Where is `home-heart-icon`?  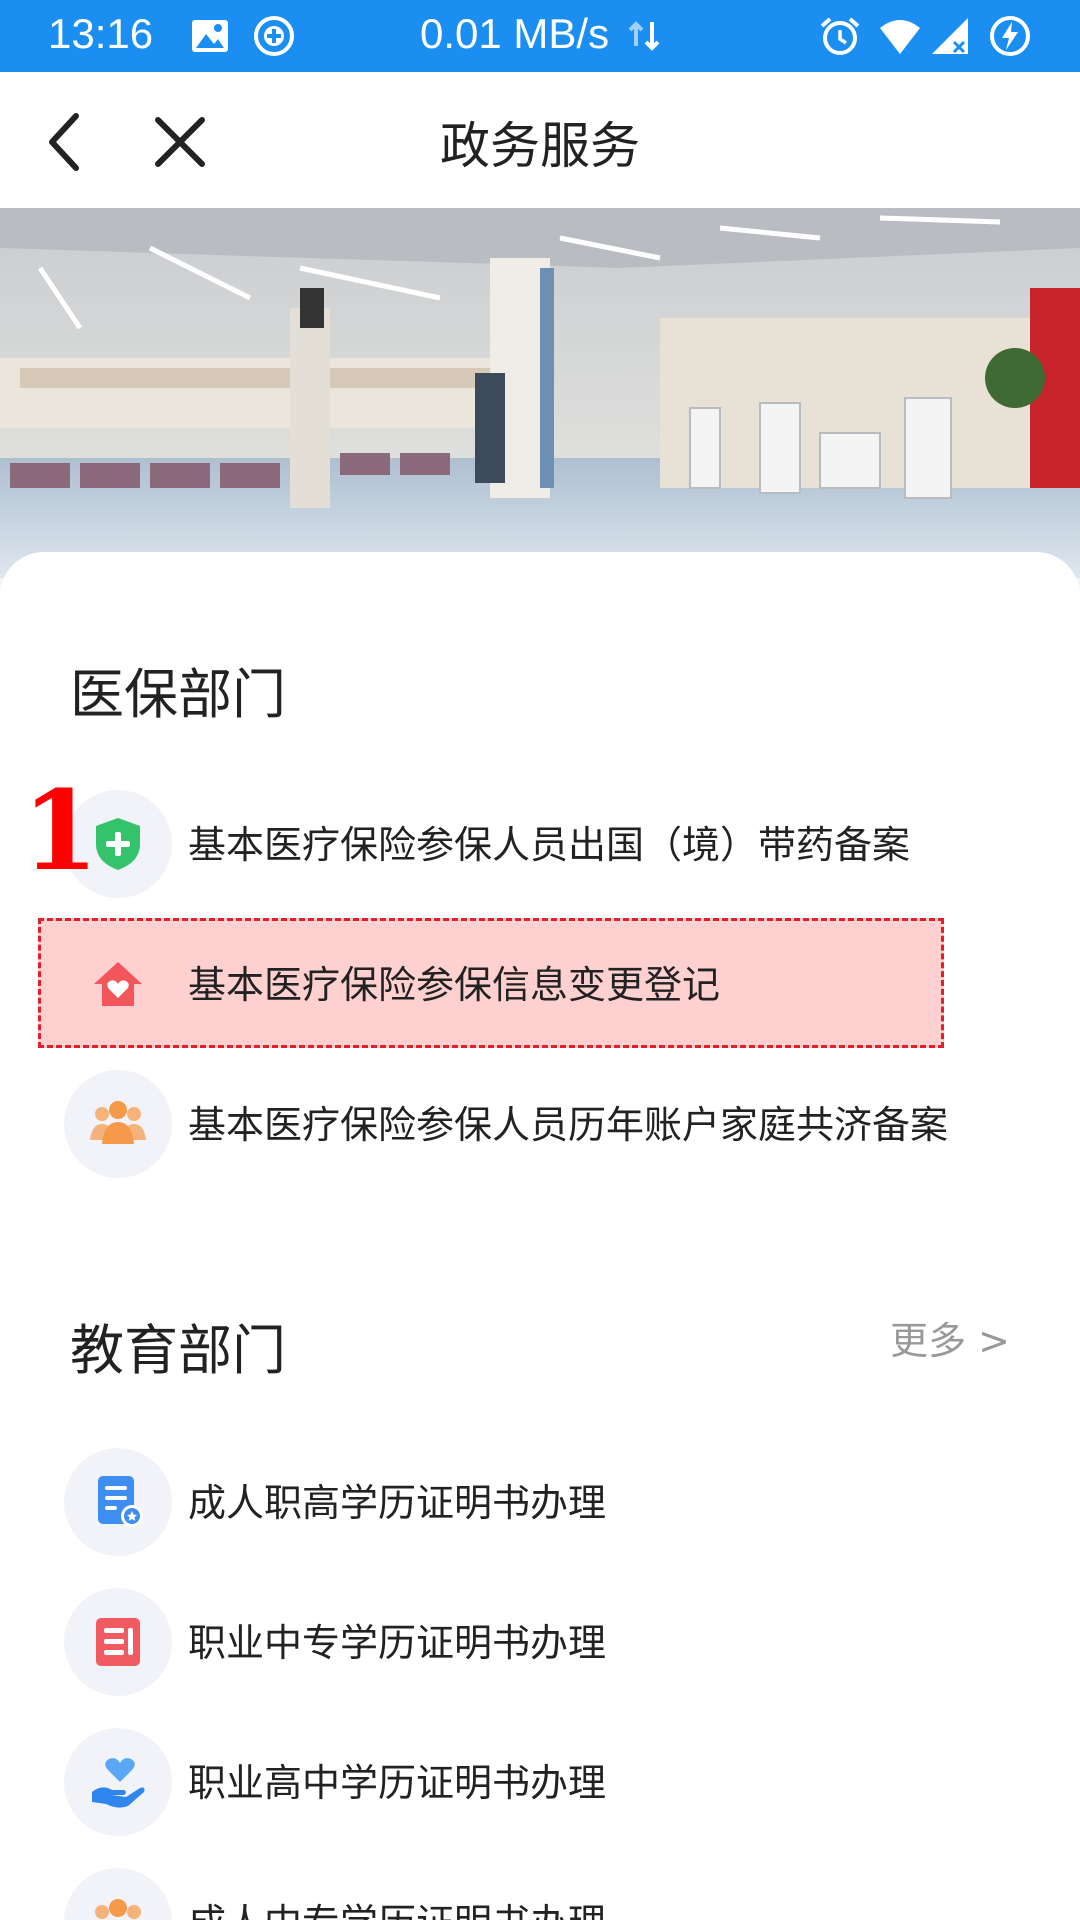
home-heart-icon is located at coordinates (118, 984).